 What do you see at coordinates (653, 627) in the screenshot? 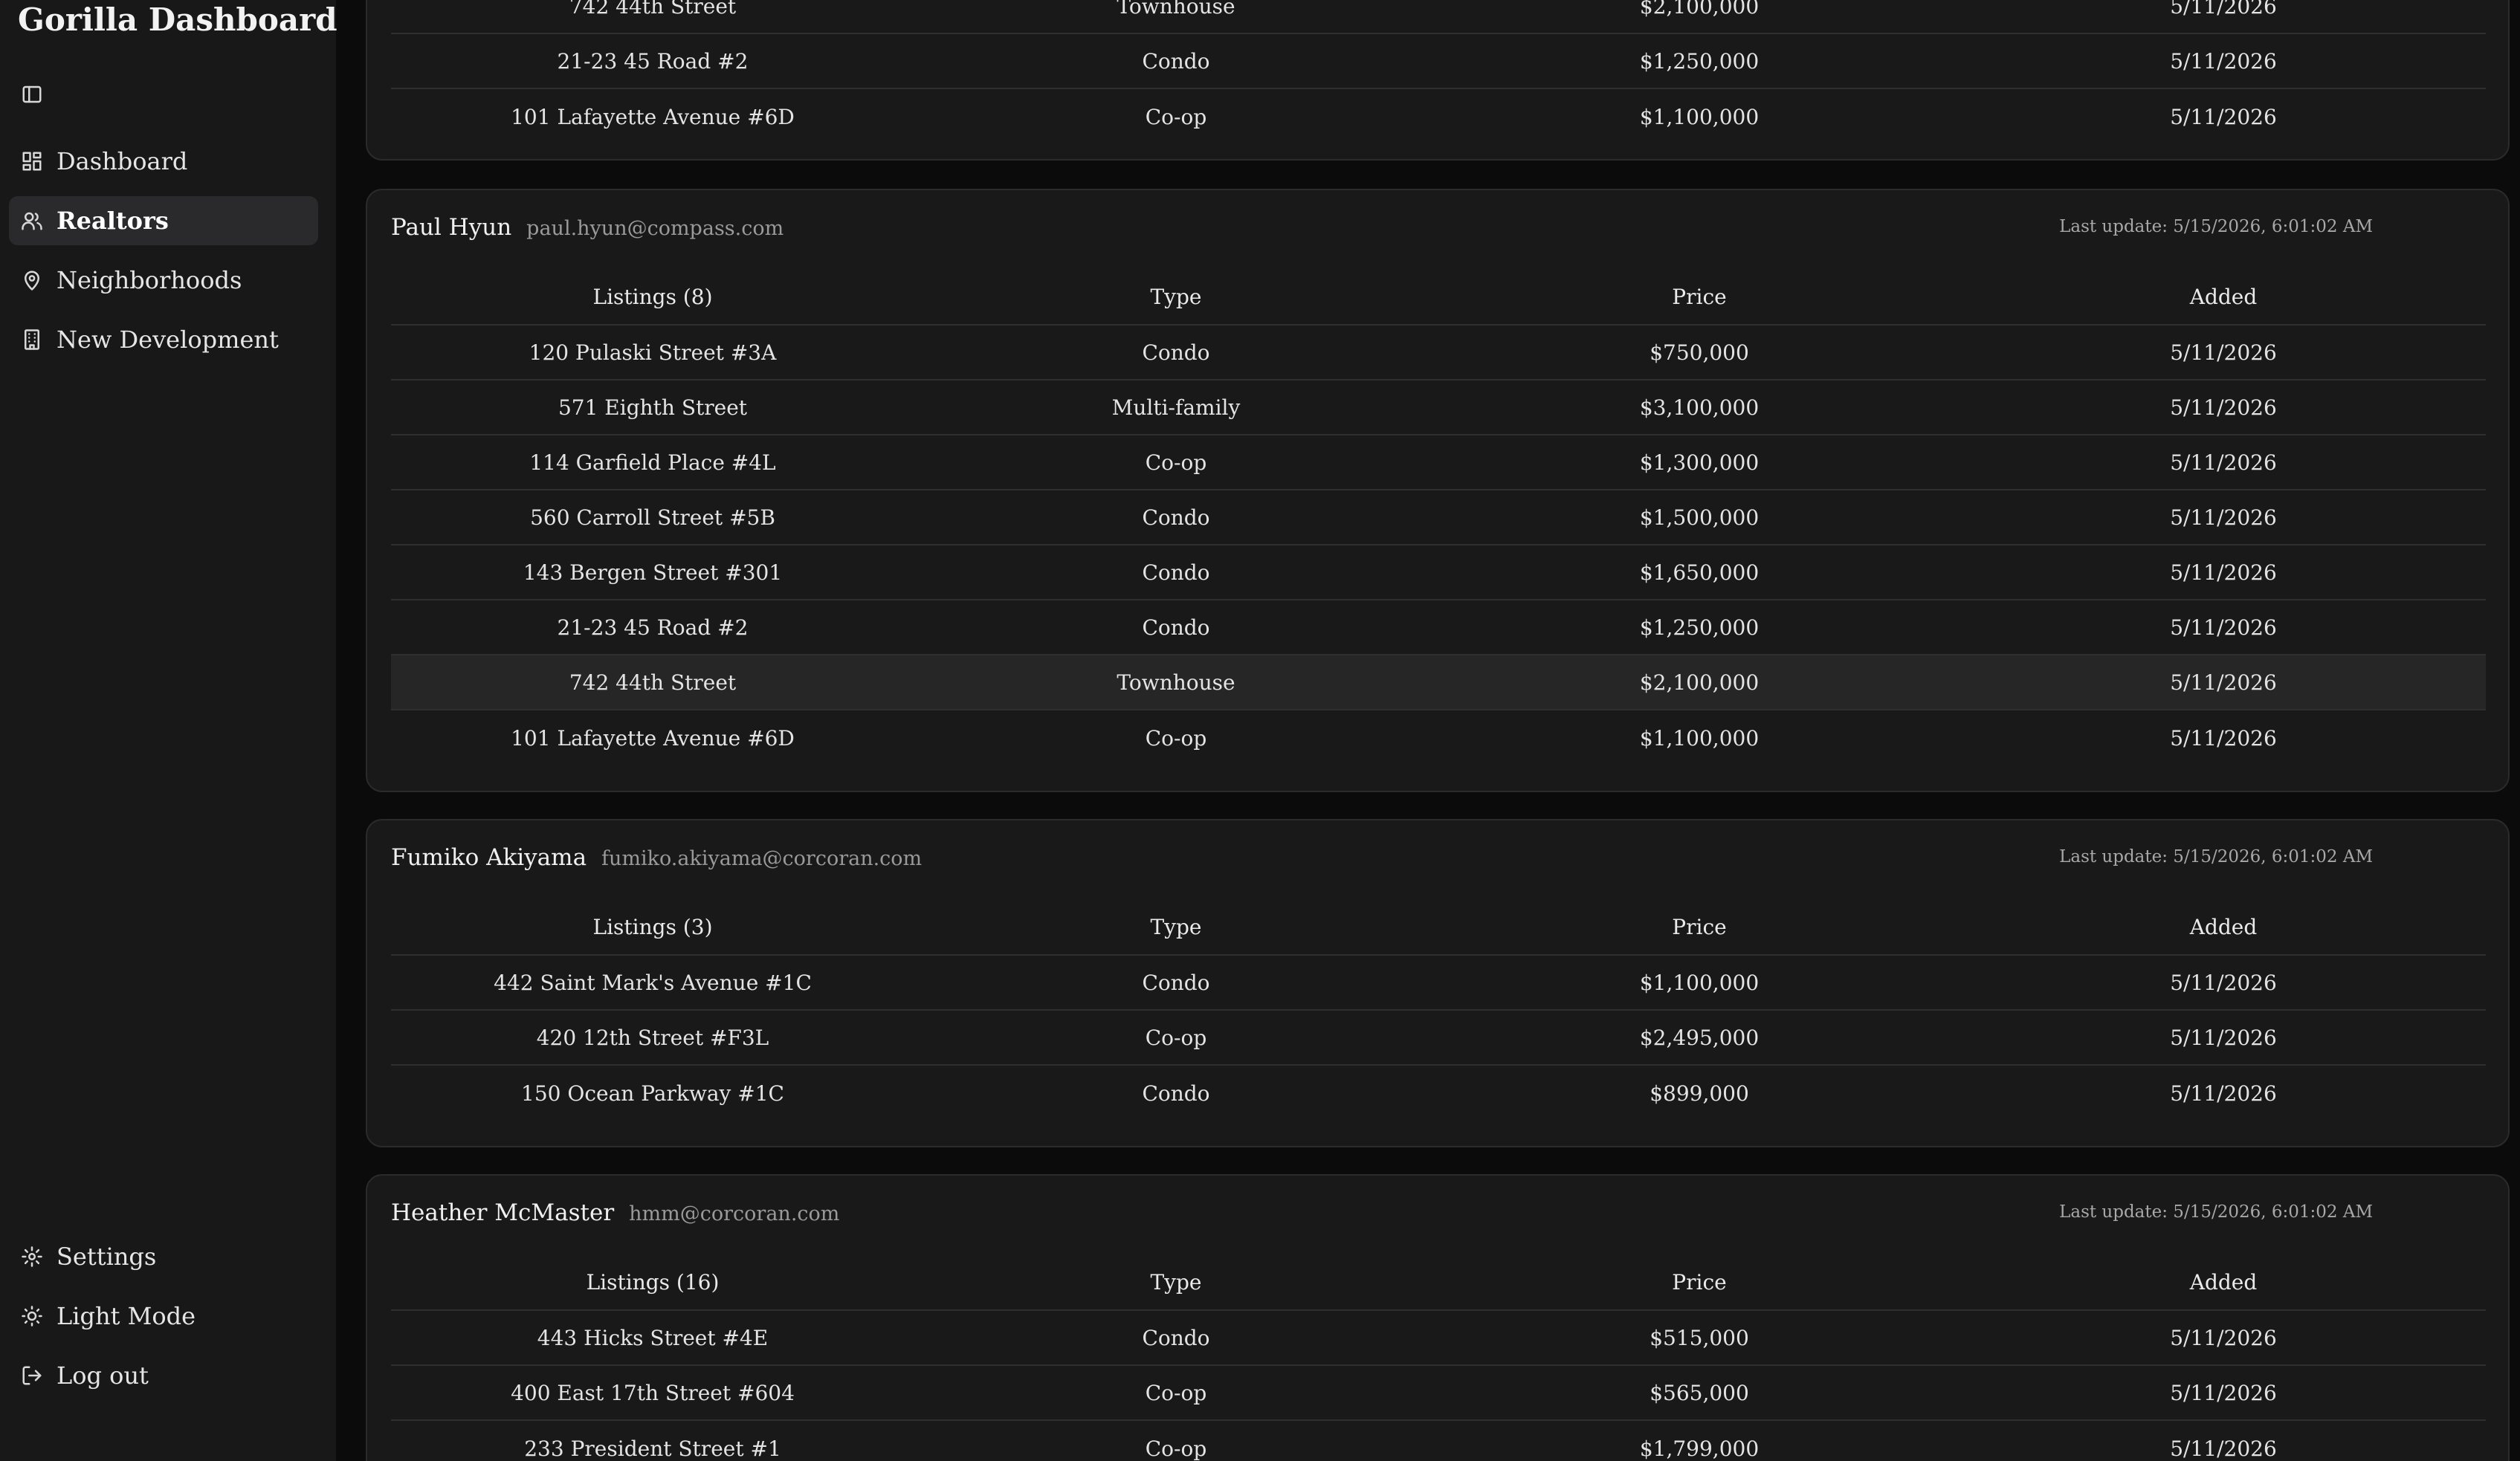
I see `cell-address: 21-23 45 Road #2` at bounding box center [653, 627].